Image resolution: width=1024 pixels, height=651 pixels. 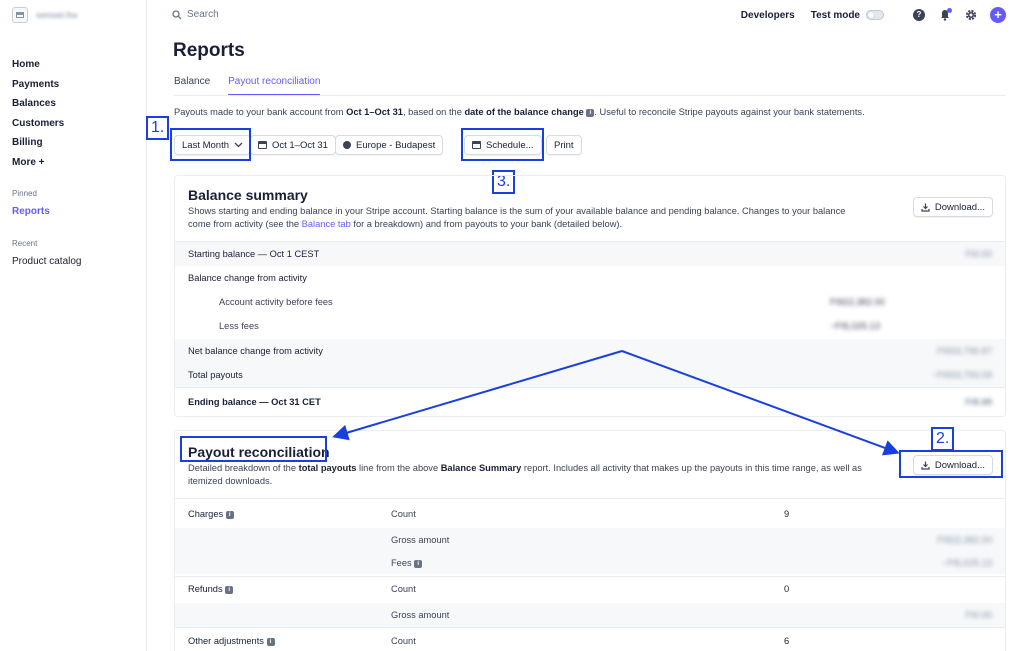 I want to click on bell-icon, so click(x=945, y=15).